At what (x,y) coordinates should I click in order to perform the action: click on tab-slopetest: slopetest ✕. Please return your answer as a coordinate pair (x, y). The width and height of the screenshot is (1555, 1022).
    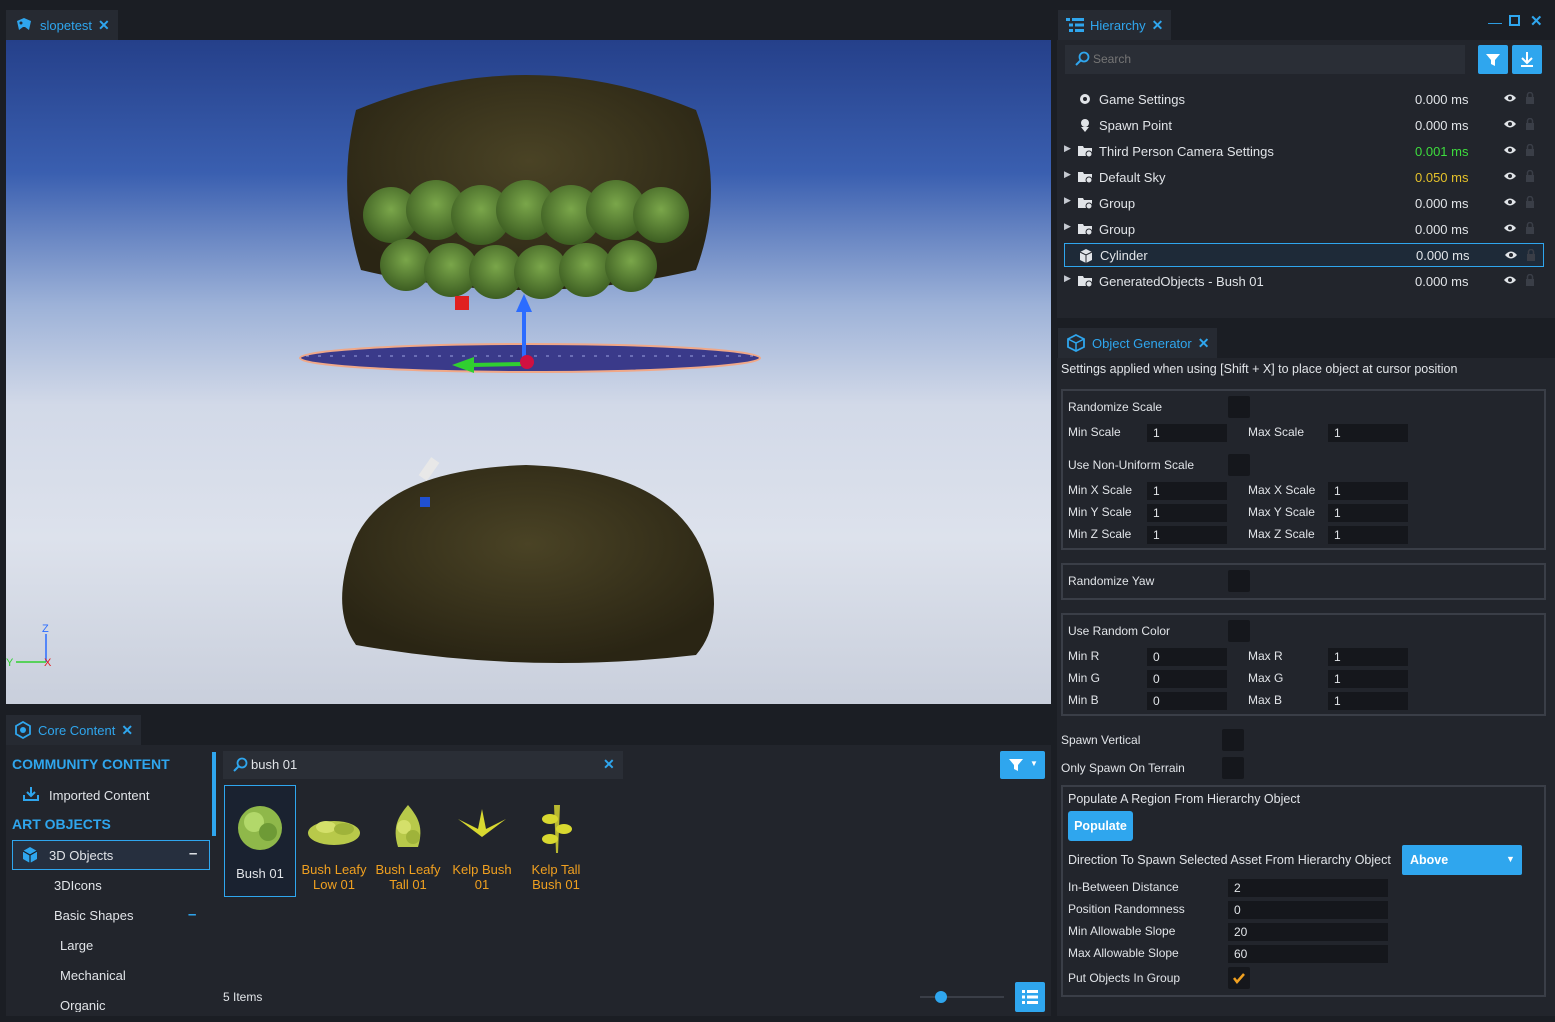
    Looking at the image, I should click on (62, 25).